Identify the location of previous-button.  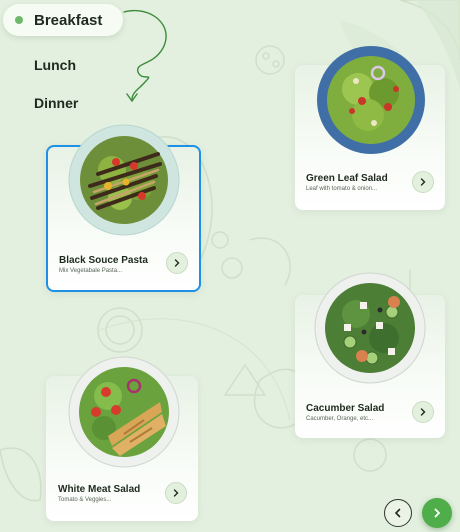
(398, 513).